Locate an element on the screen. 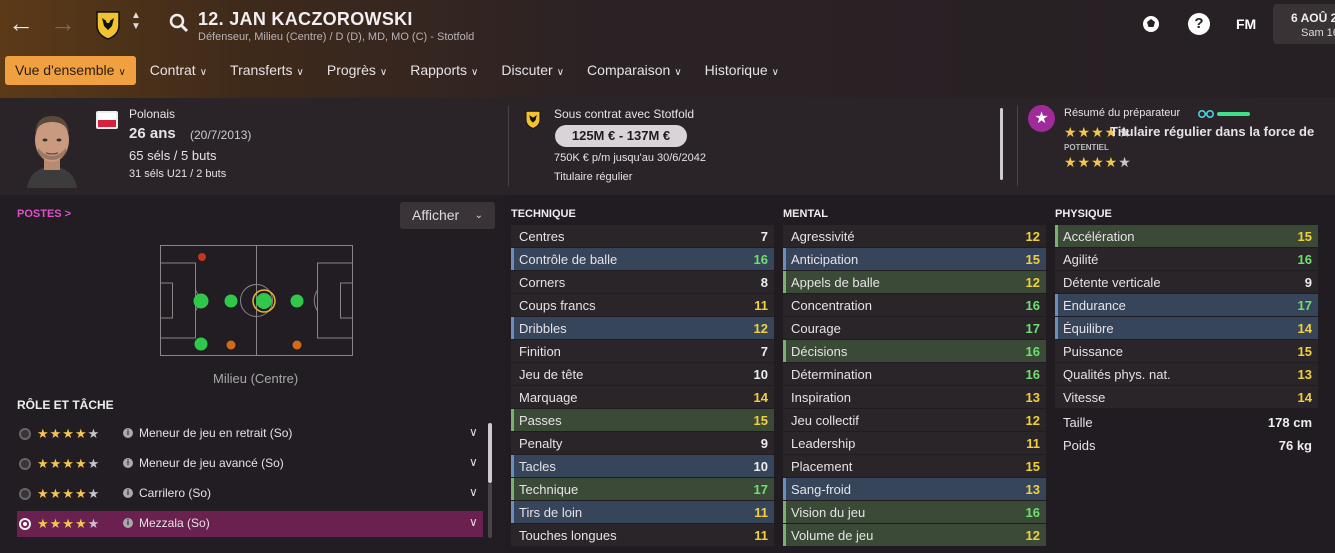  positions-link: POSTES > is located at coordinates (44, 214).